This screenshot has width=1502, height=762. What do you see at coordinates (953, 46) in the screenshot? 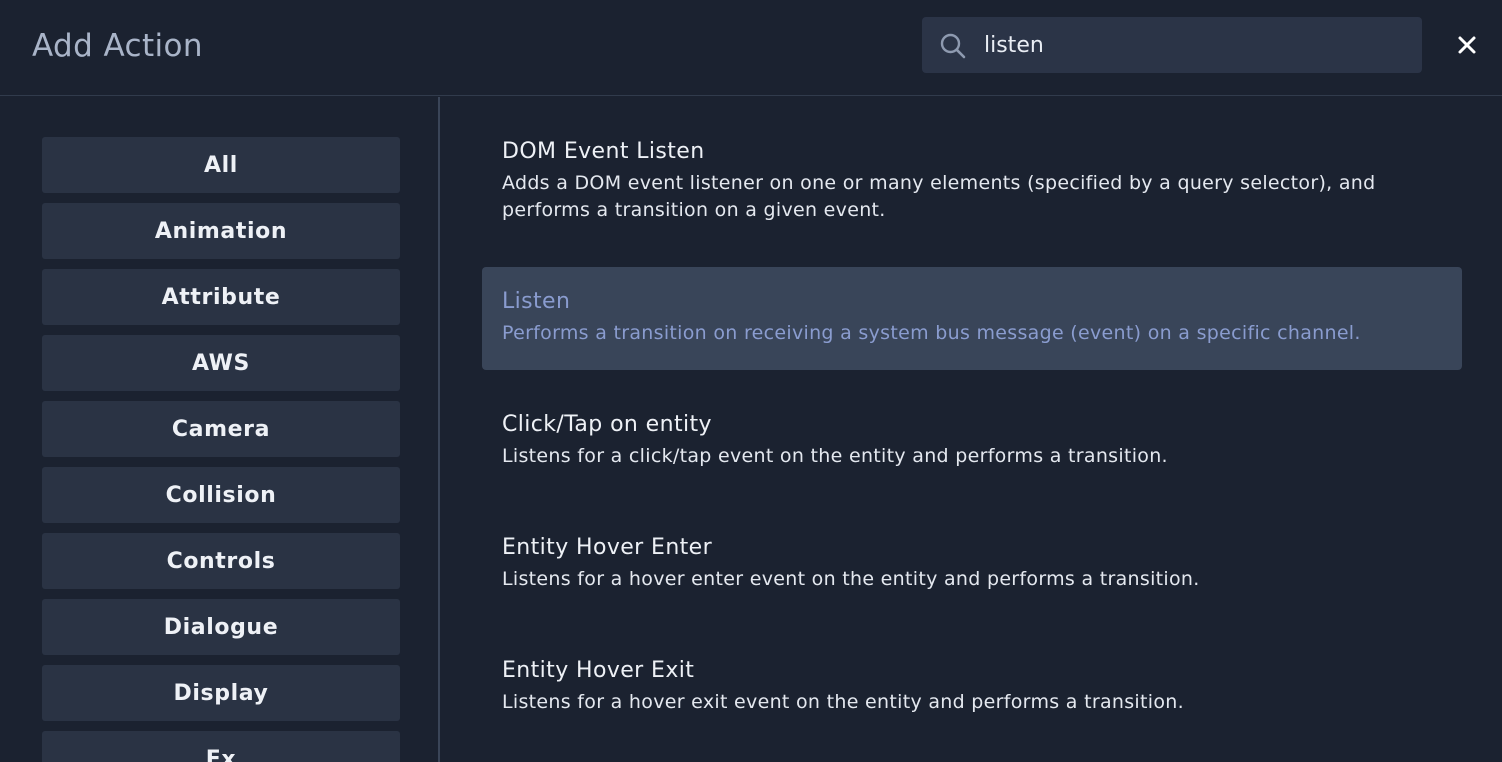
I see `search-icon` at bounding box center [953, 46].